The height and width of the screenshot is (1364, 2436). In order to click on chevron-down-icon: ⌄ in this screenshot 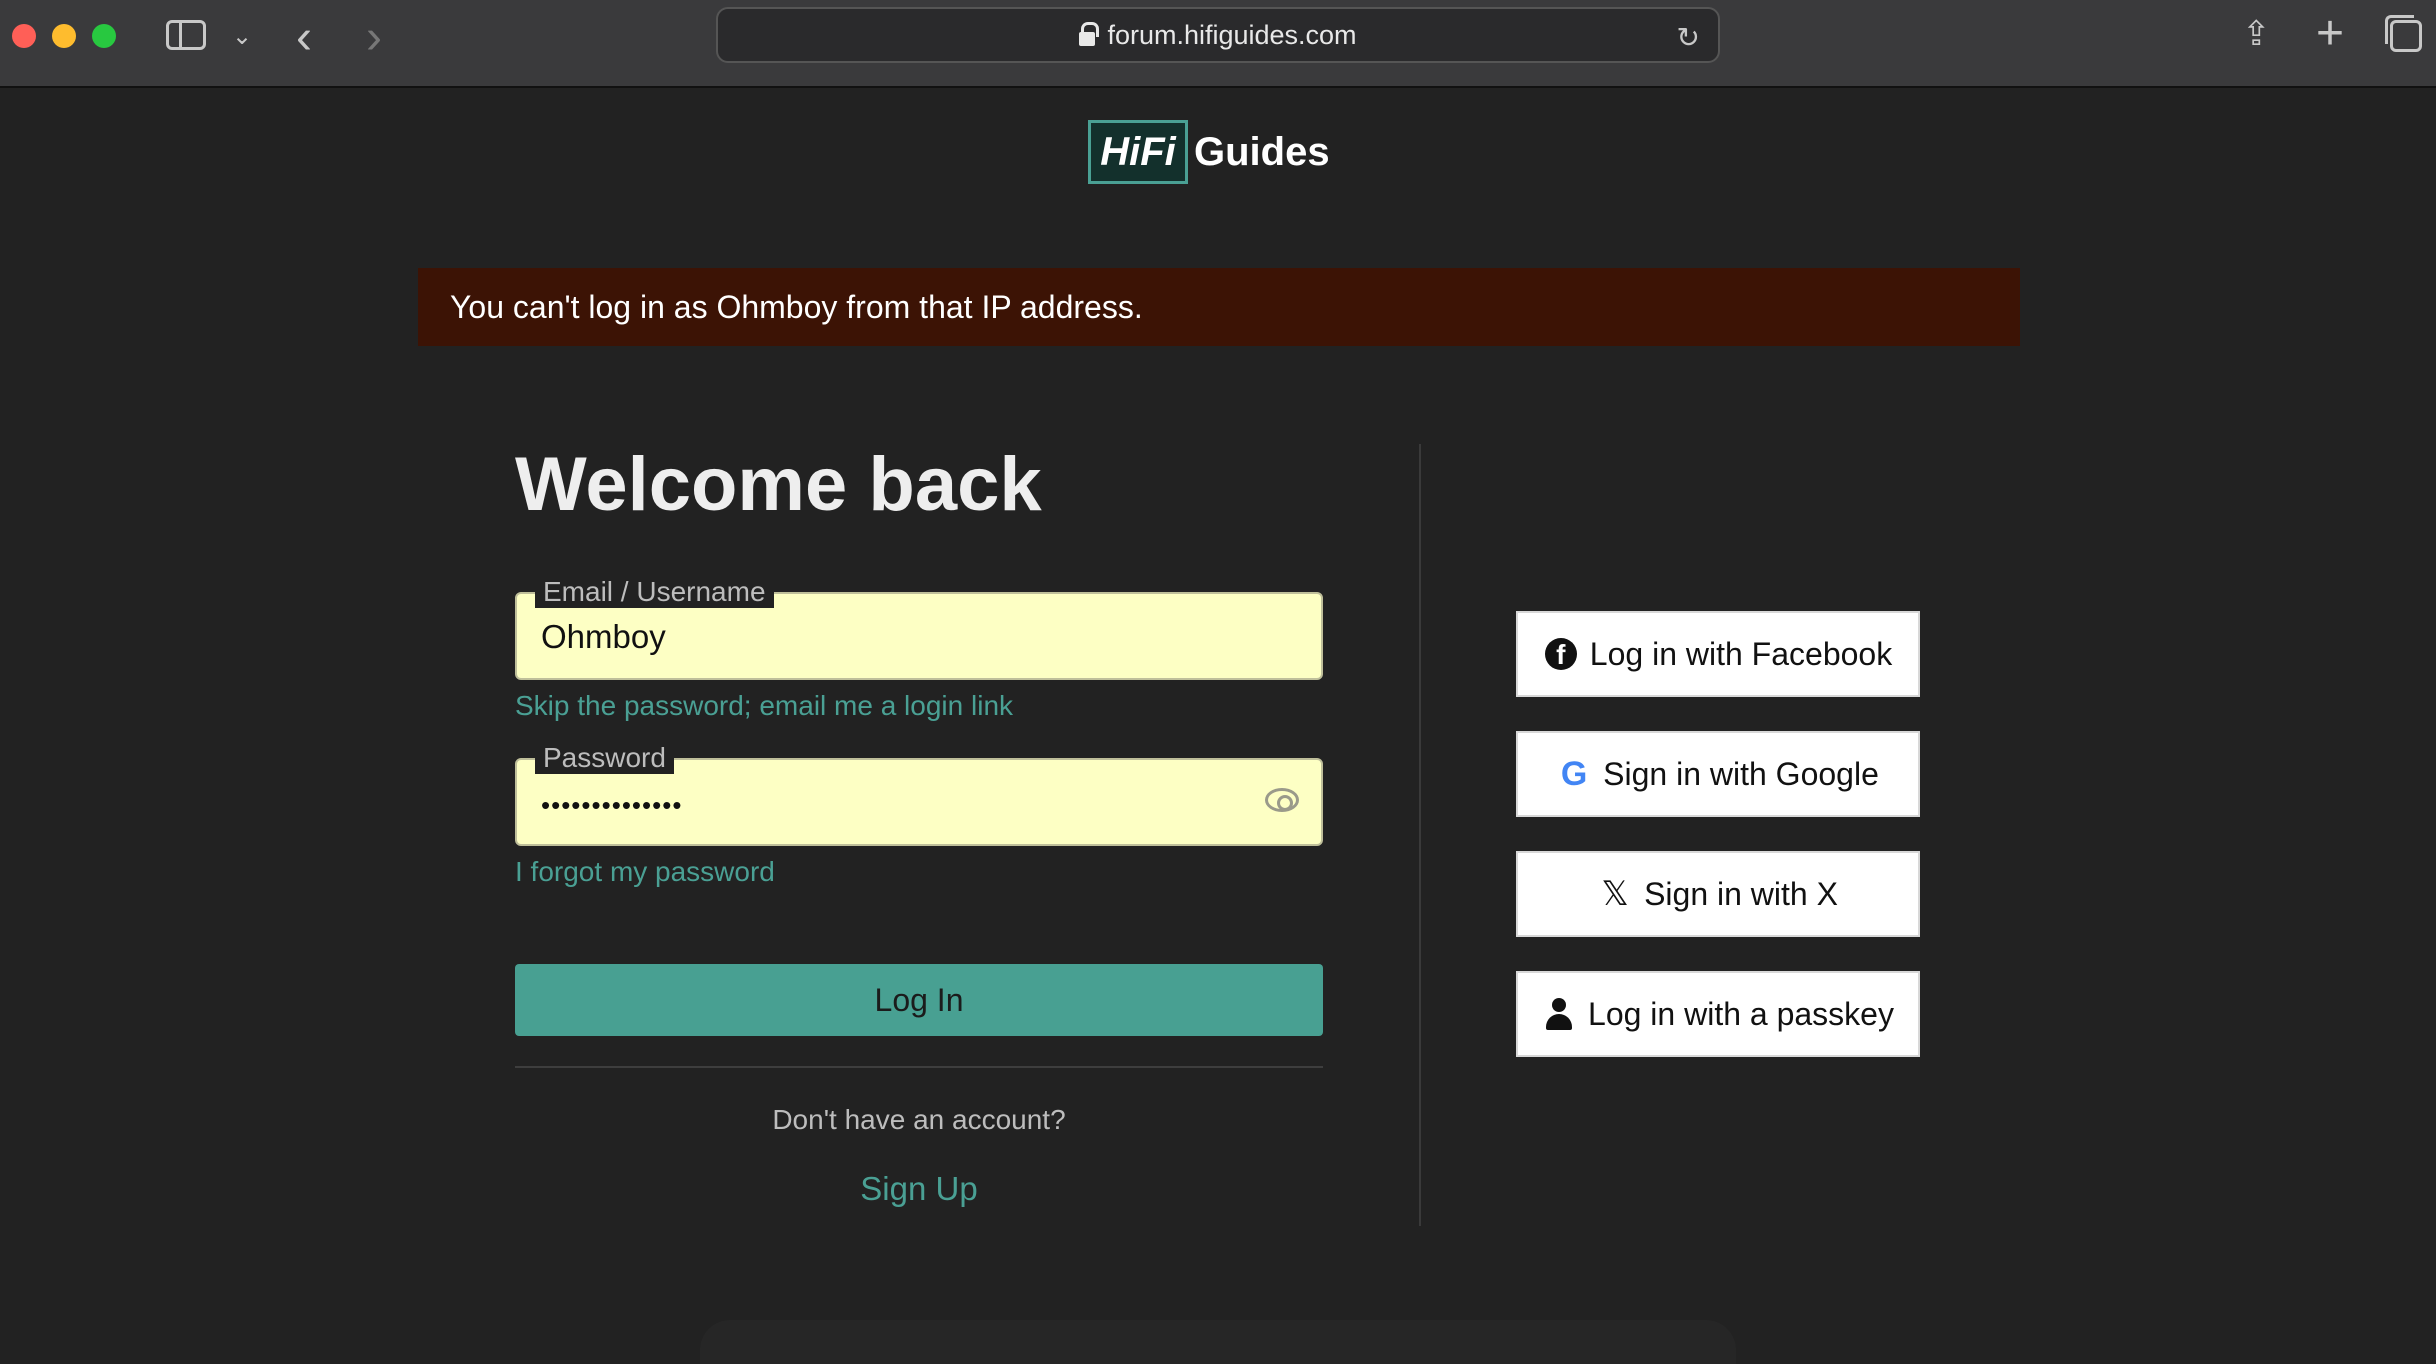, I will do `click(242, 36)`.